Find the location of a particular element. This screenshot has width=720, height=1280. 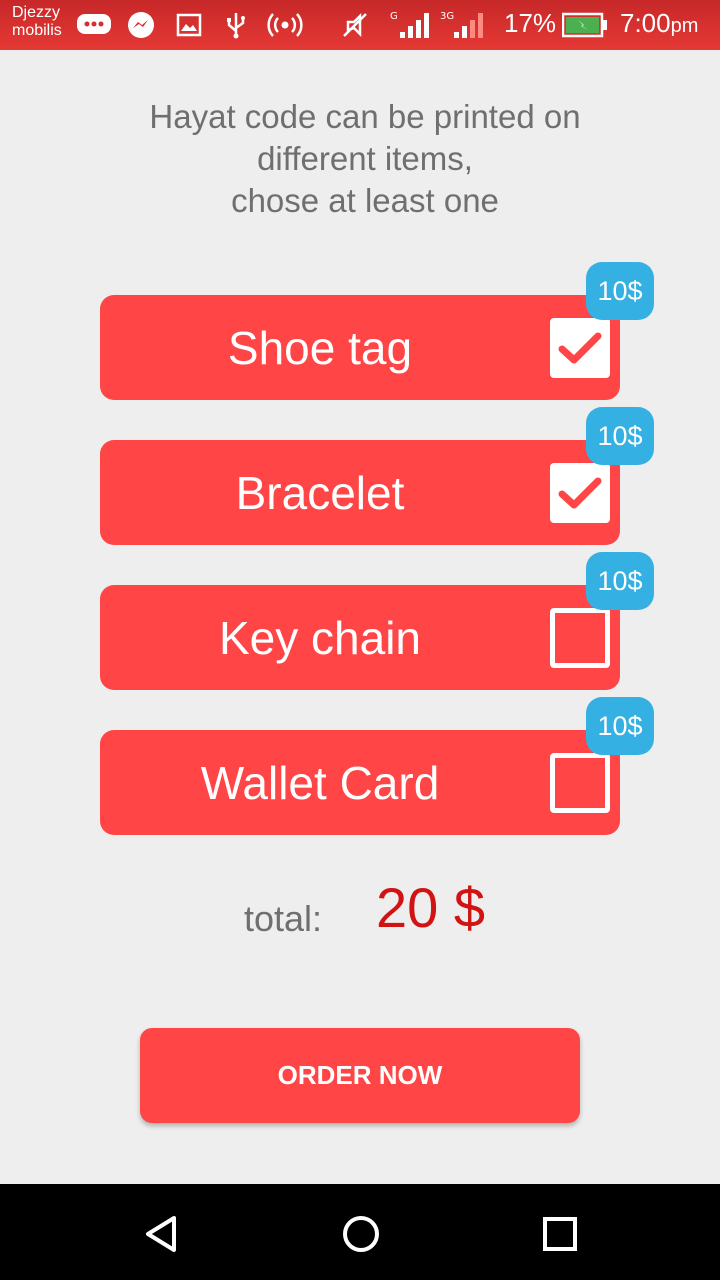

image-icon is located at coordinates (189, 25).